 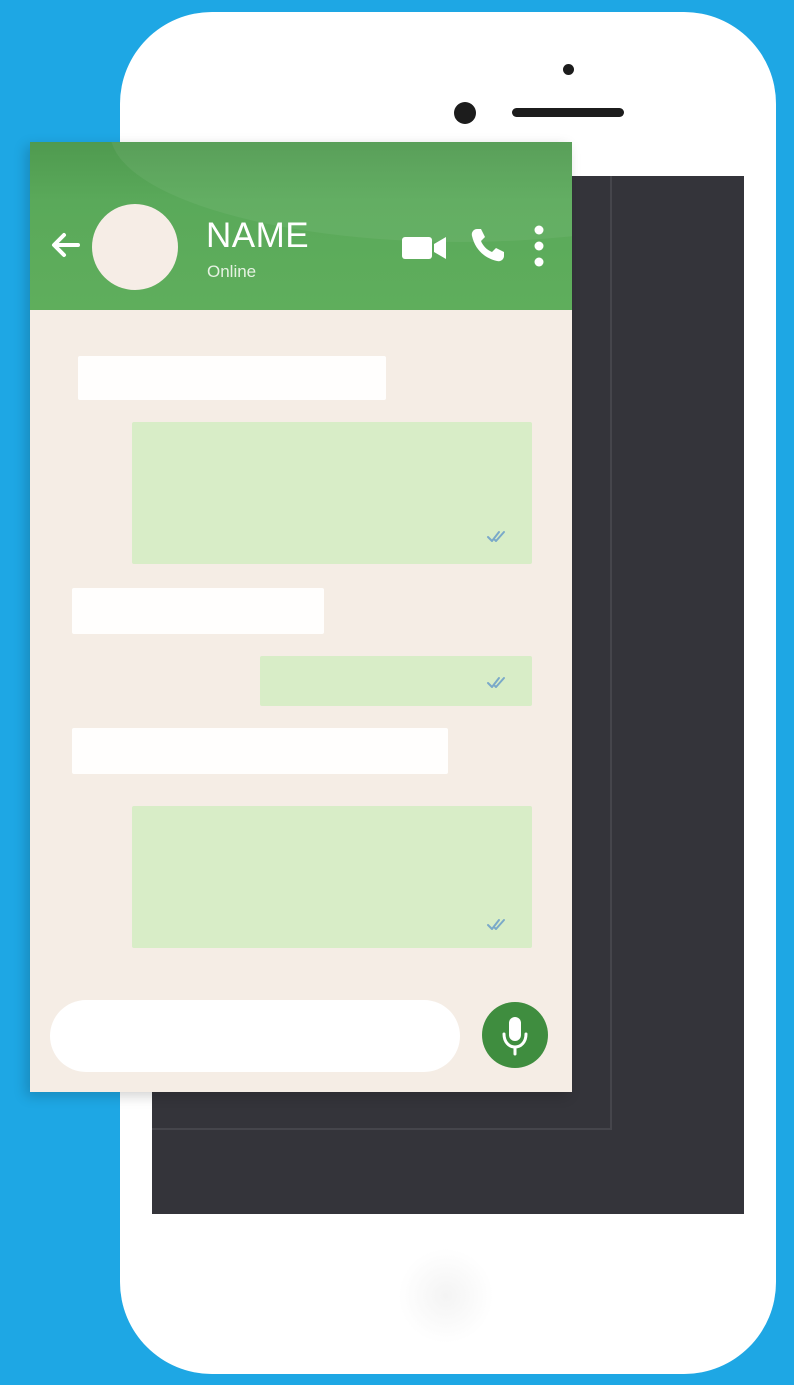 What do you see at coordinates (255, 1036) in the screenshot?
I see `message-input` at bounding box center [255, 1036].